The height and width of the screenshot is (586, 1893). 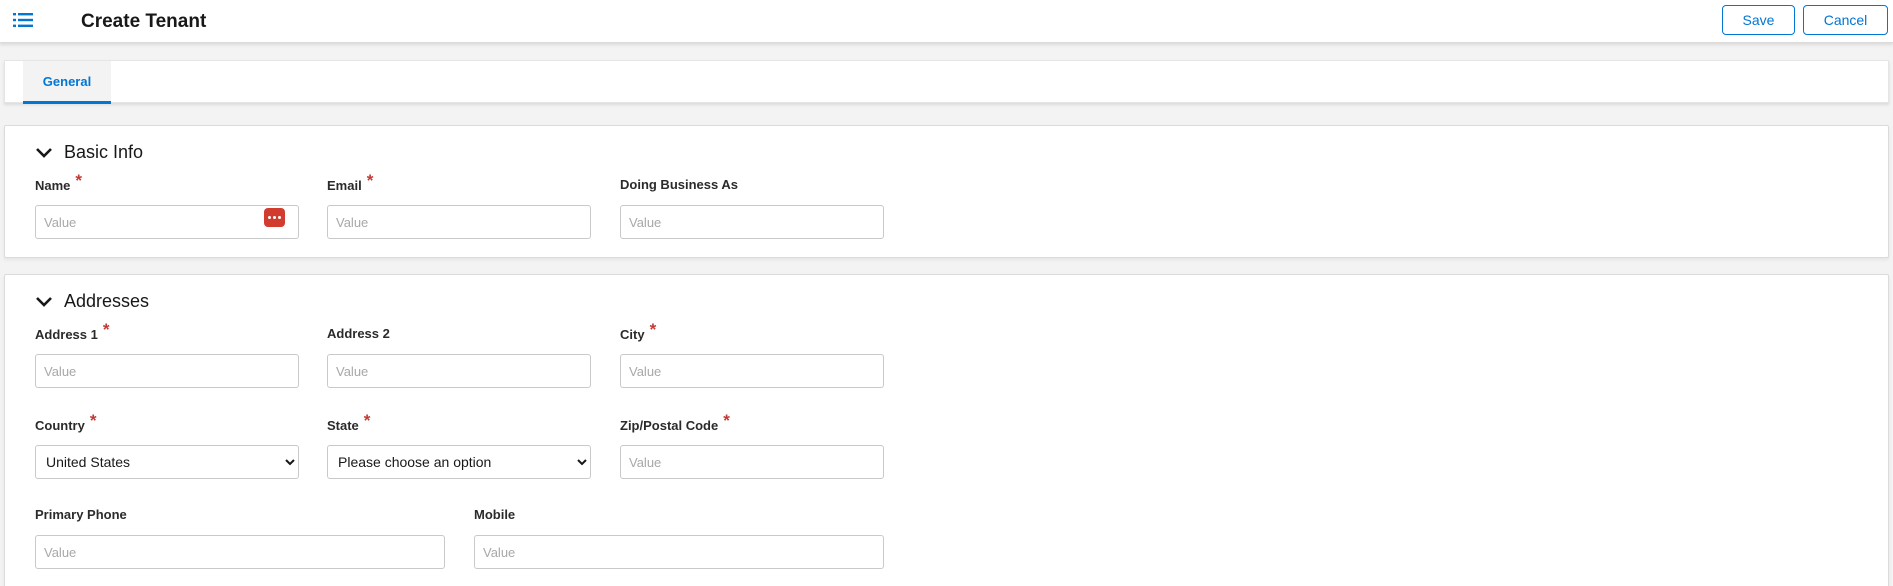 What do you see at coordinates (679, 184) in the screenshot?
I see `dba-label: Doing Business As` at bounding box center [679, 184].